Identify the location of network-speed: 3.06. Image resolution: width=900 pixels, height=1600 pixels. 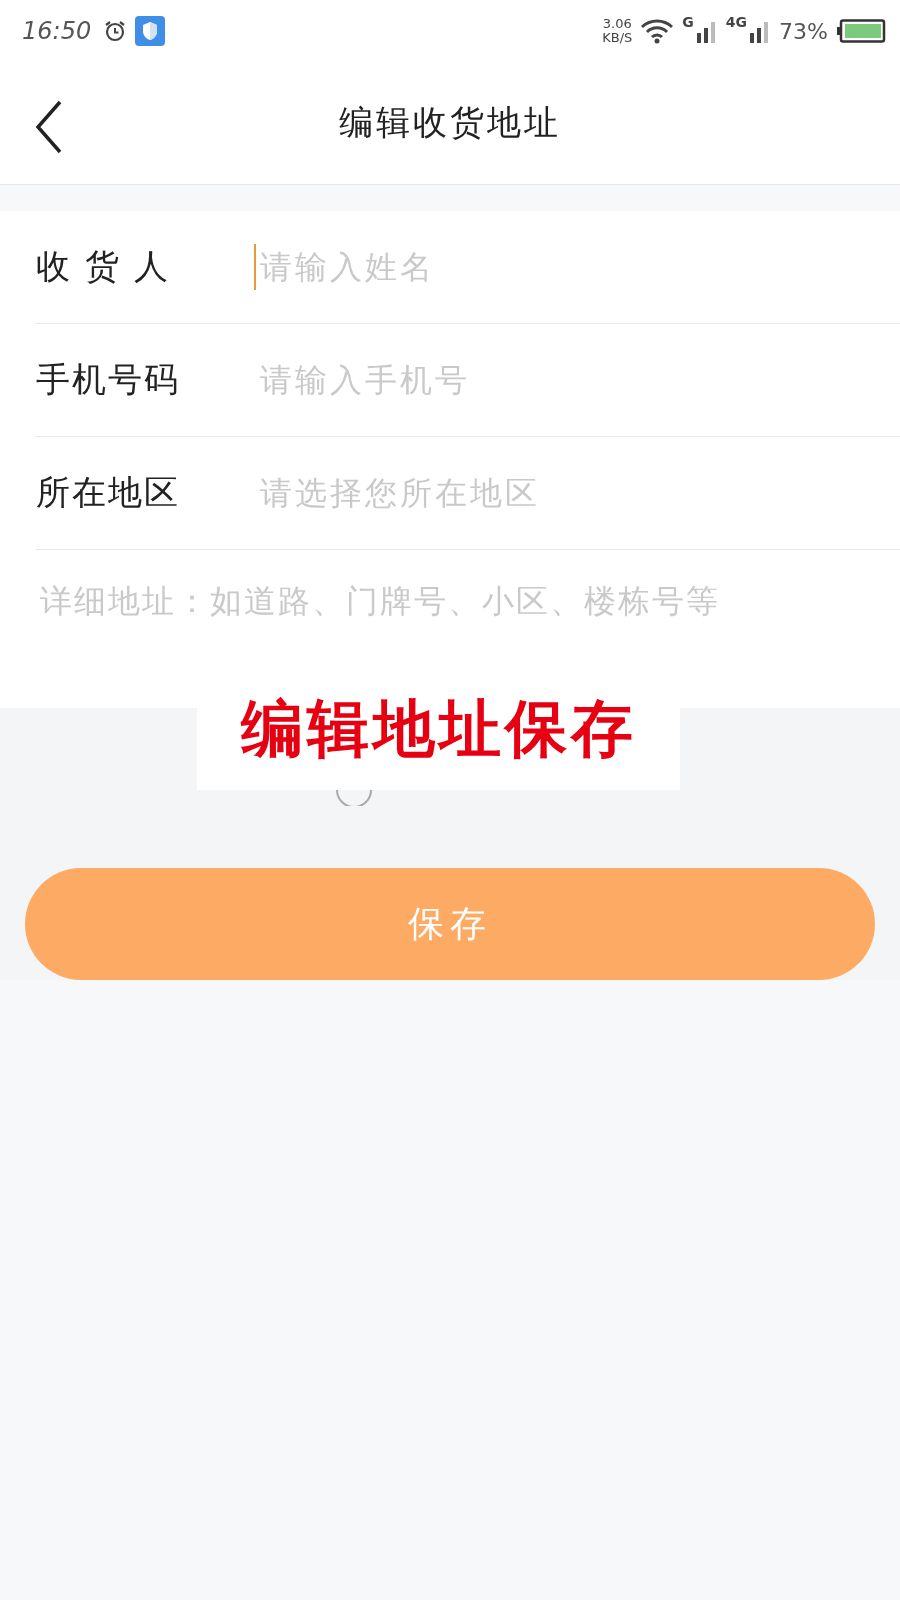
(617, 23).